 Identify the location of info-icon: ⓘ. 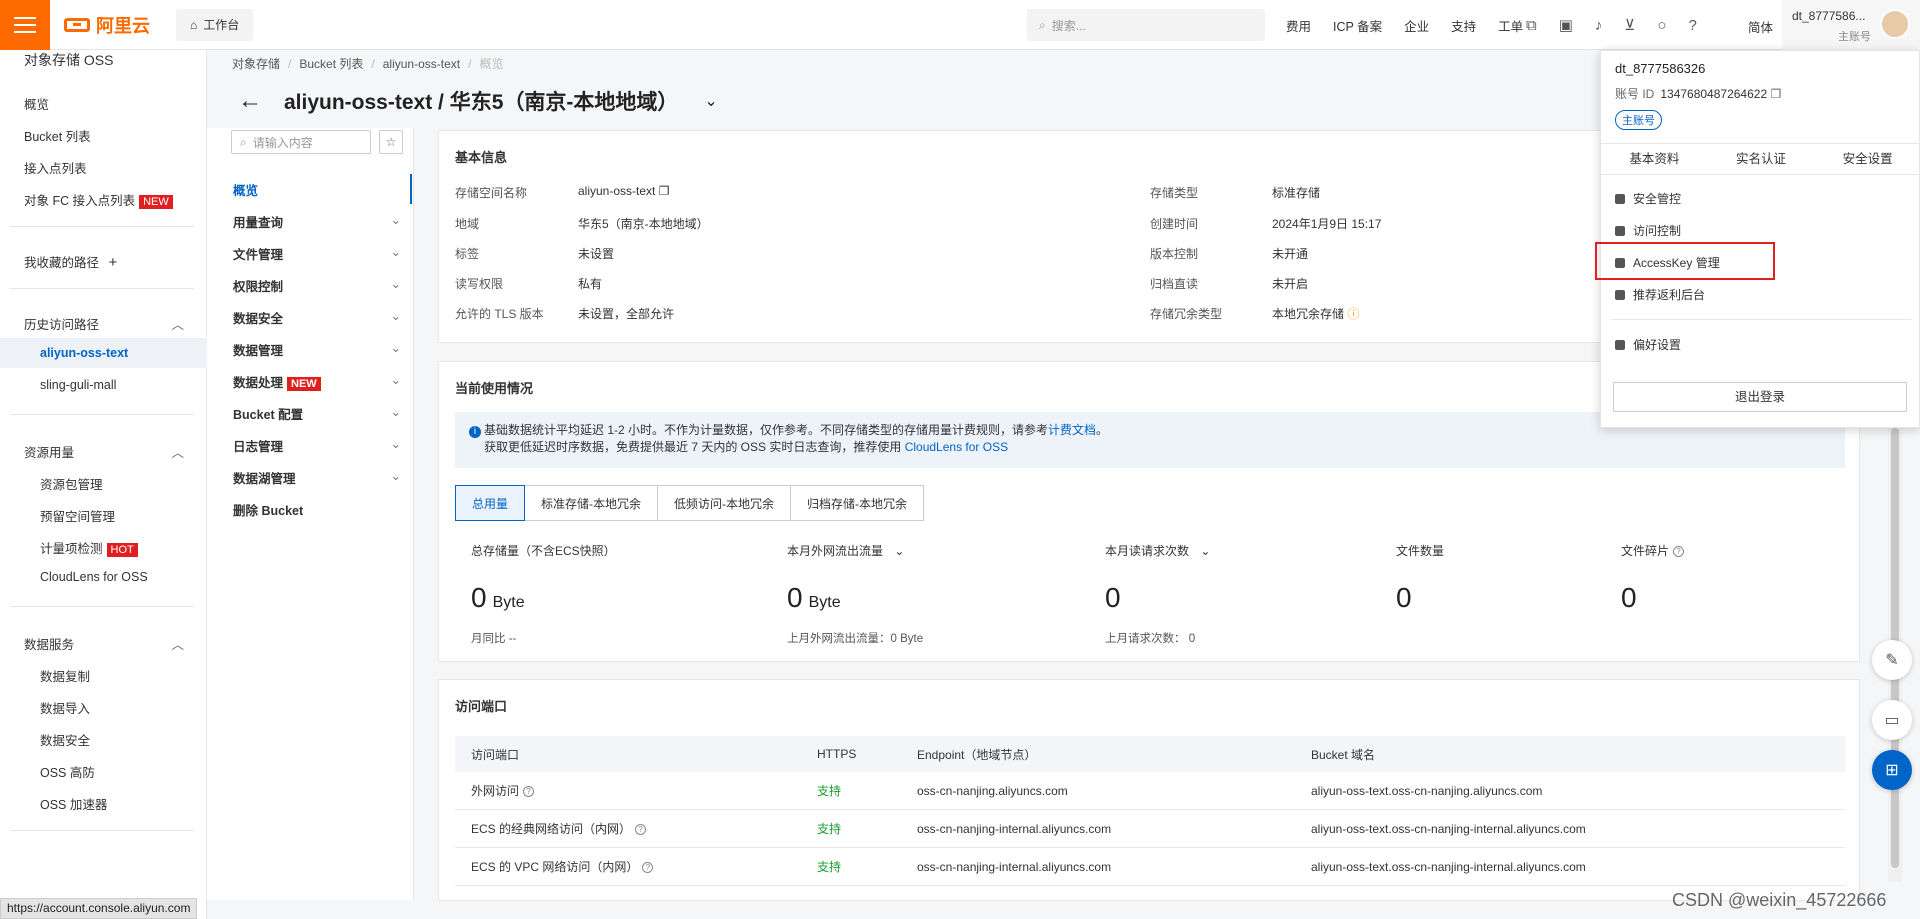
(1353, 314).